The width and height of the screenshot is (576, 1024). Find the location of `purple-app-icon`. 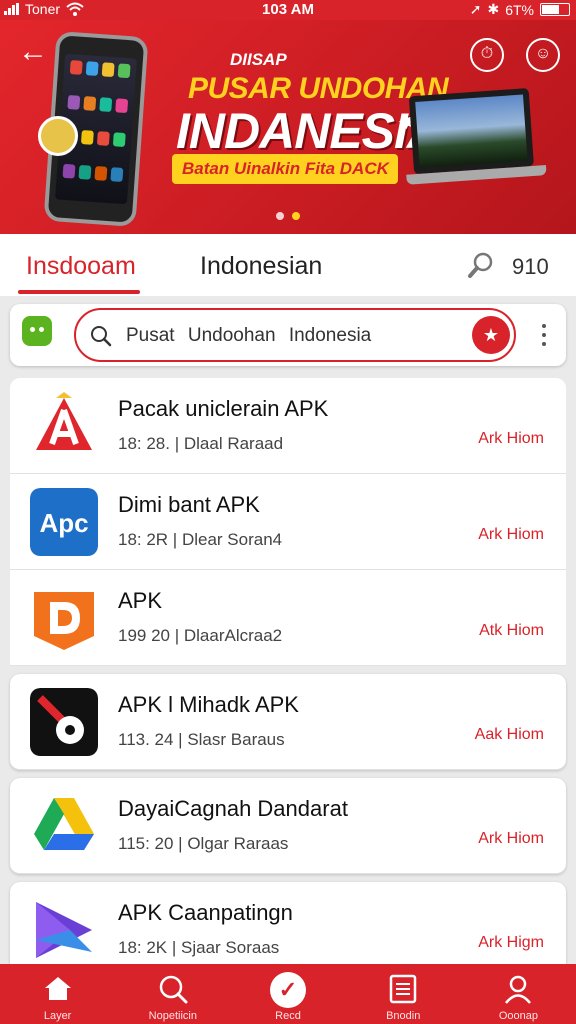

purple-app-icon is located at coordinates (64, 930).